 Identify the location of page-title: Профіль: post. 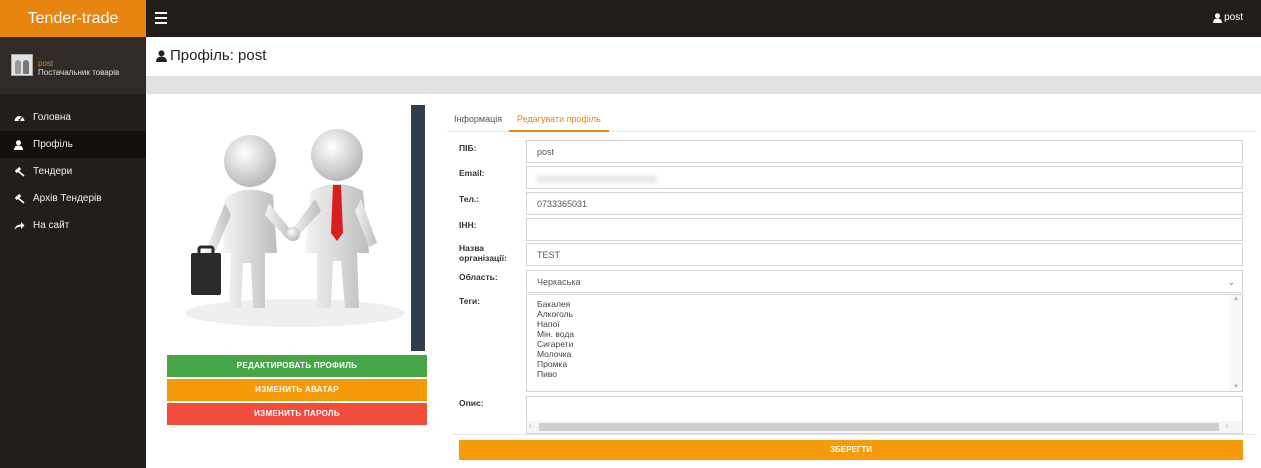
(211, 55).